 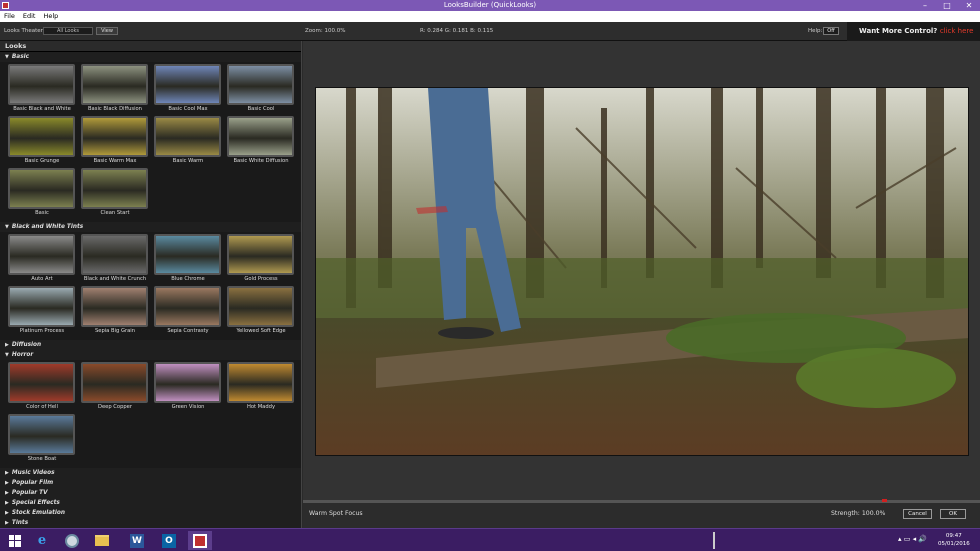 What do you see at coordinates (32, 483) in the screenshot?
I see `section-label: Popular Film` at bounding box center [32, 483].